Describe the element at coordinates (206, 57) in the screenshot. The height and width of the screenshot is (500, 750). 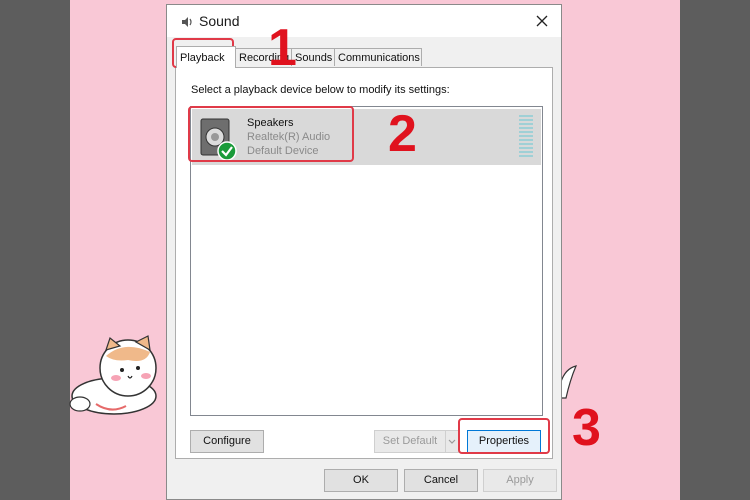
I see `tab-playback: Playback` at that location.